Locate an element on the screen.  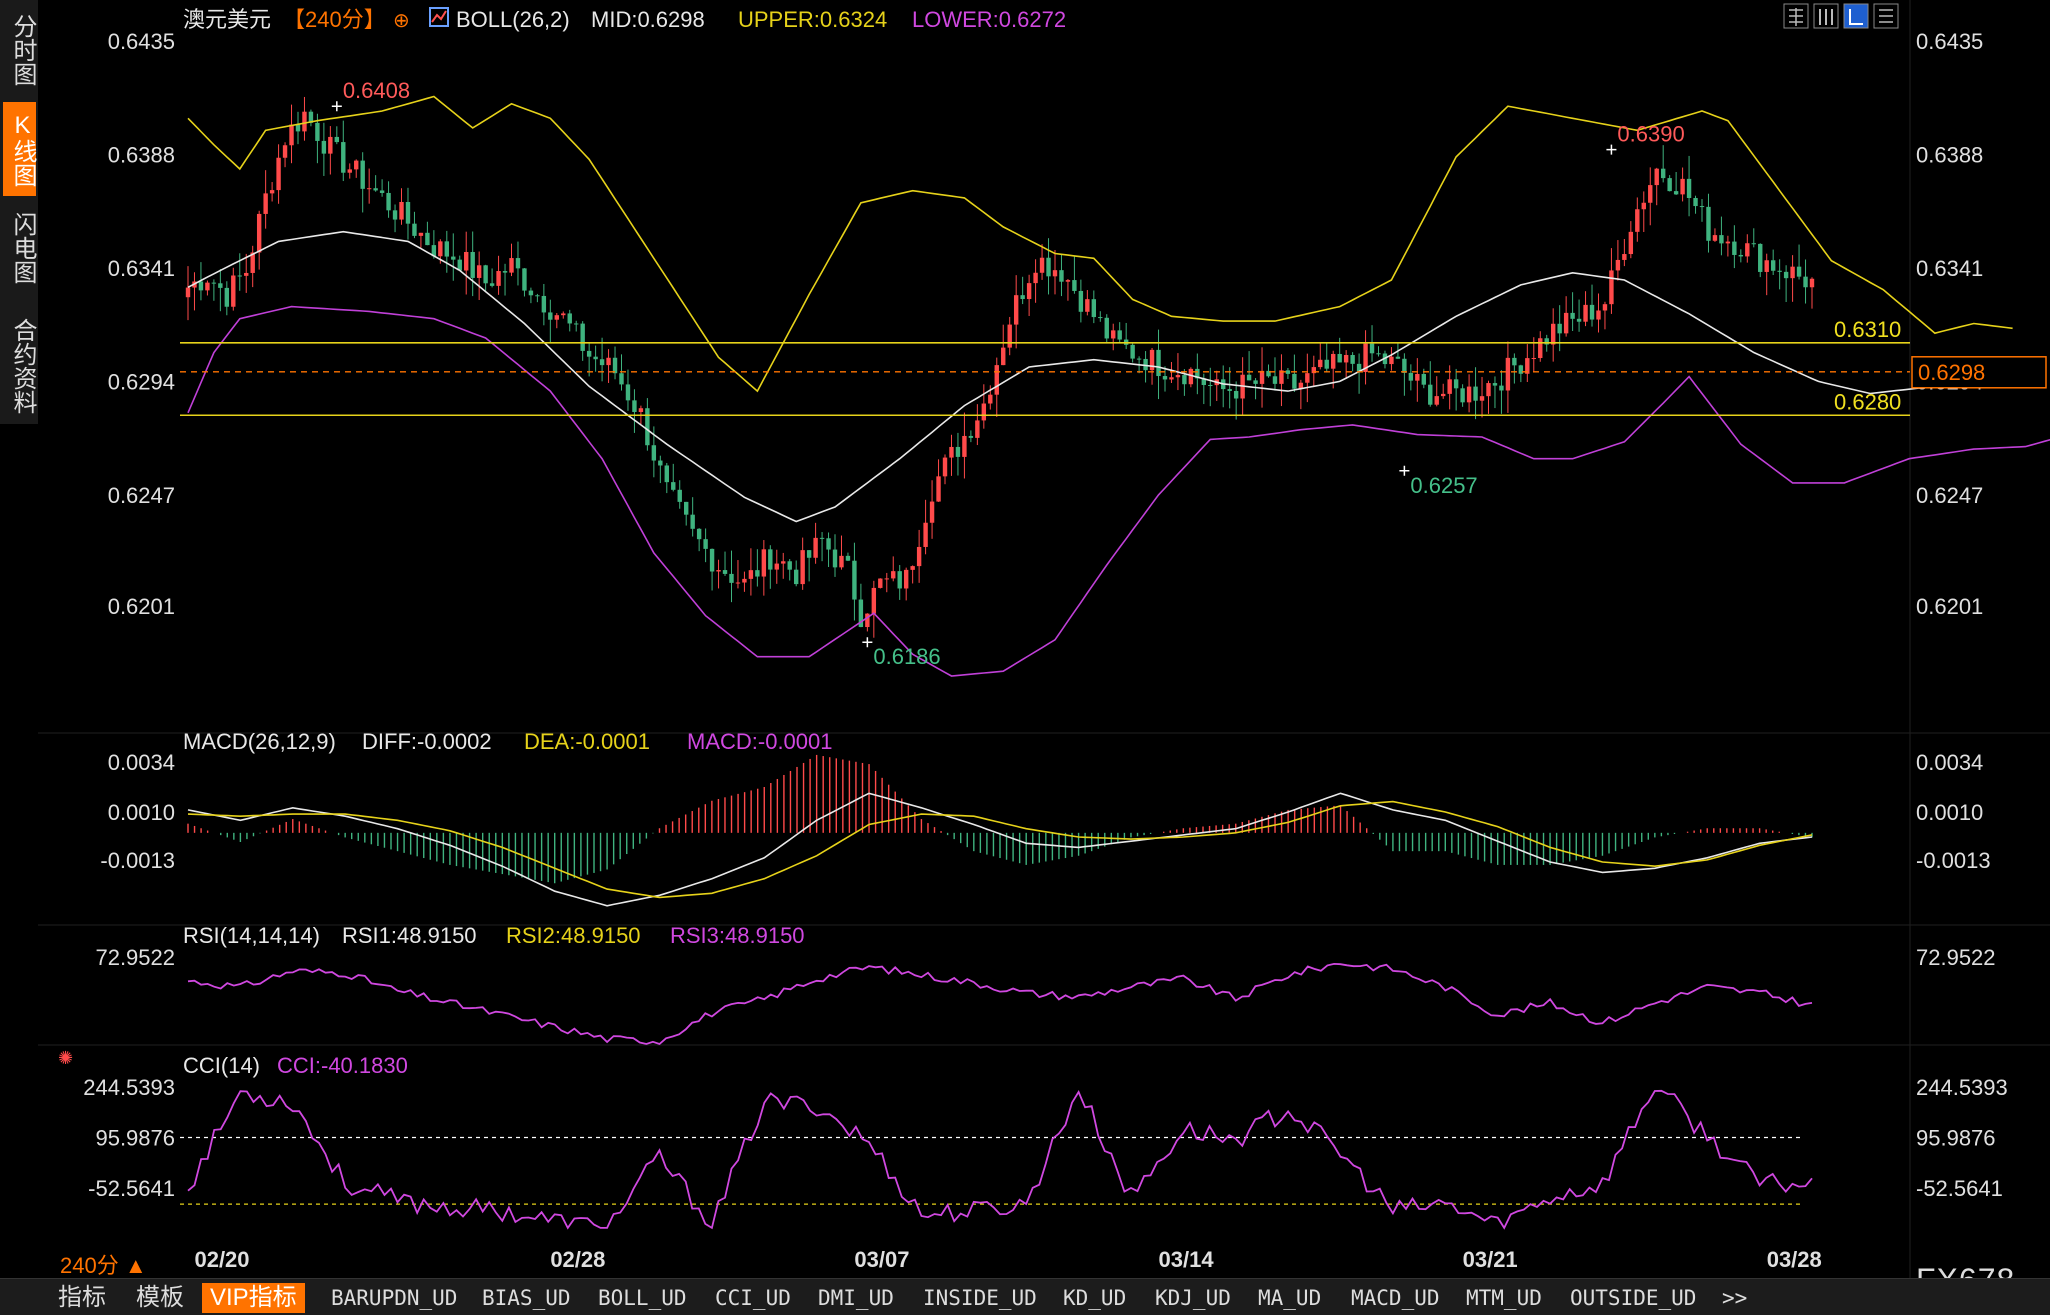
left-sidebar: 分时图 K线图 闪电图 合约资料 is located at coordinates (19, 212).